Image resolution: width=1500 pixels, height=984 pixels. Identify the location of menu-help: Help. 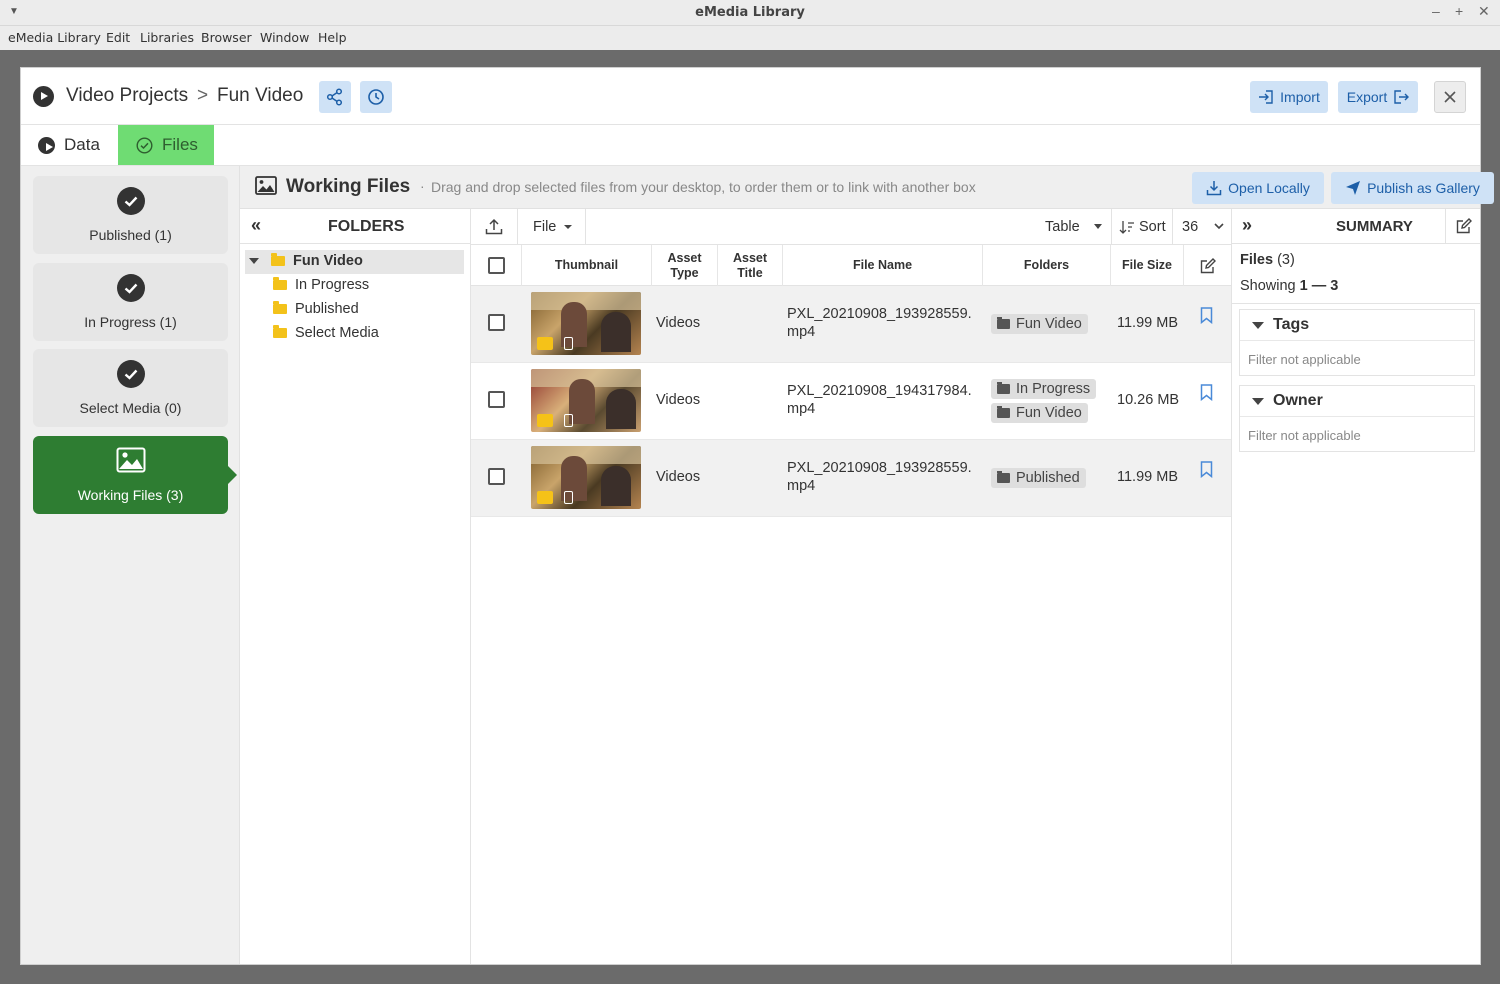
(332, 37).